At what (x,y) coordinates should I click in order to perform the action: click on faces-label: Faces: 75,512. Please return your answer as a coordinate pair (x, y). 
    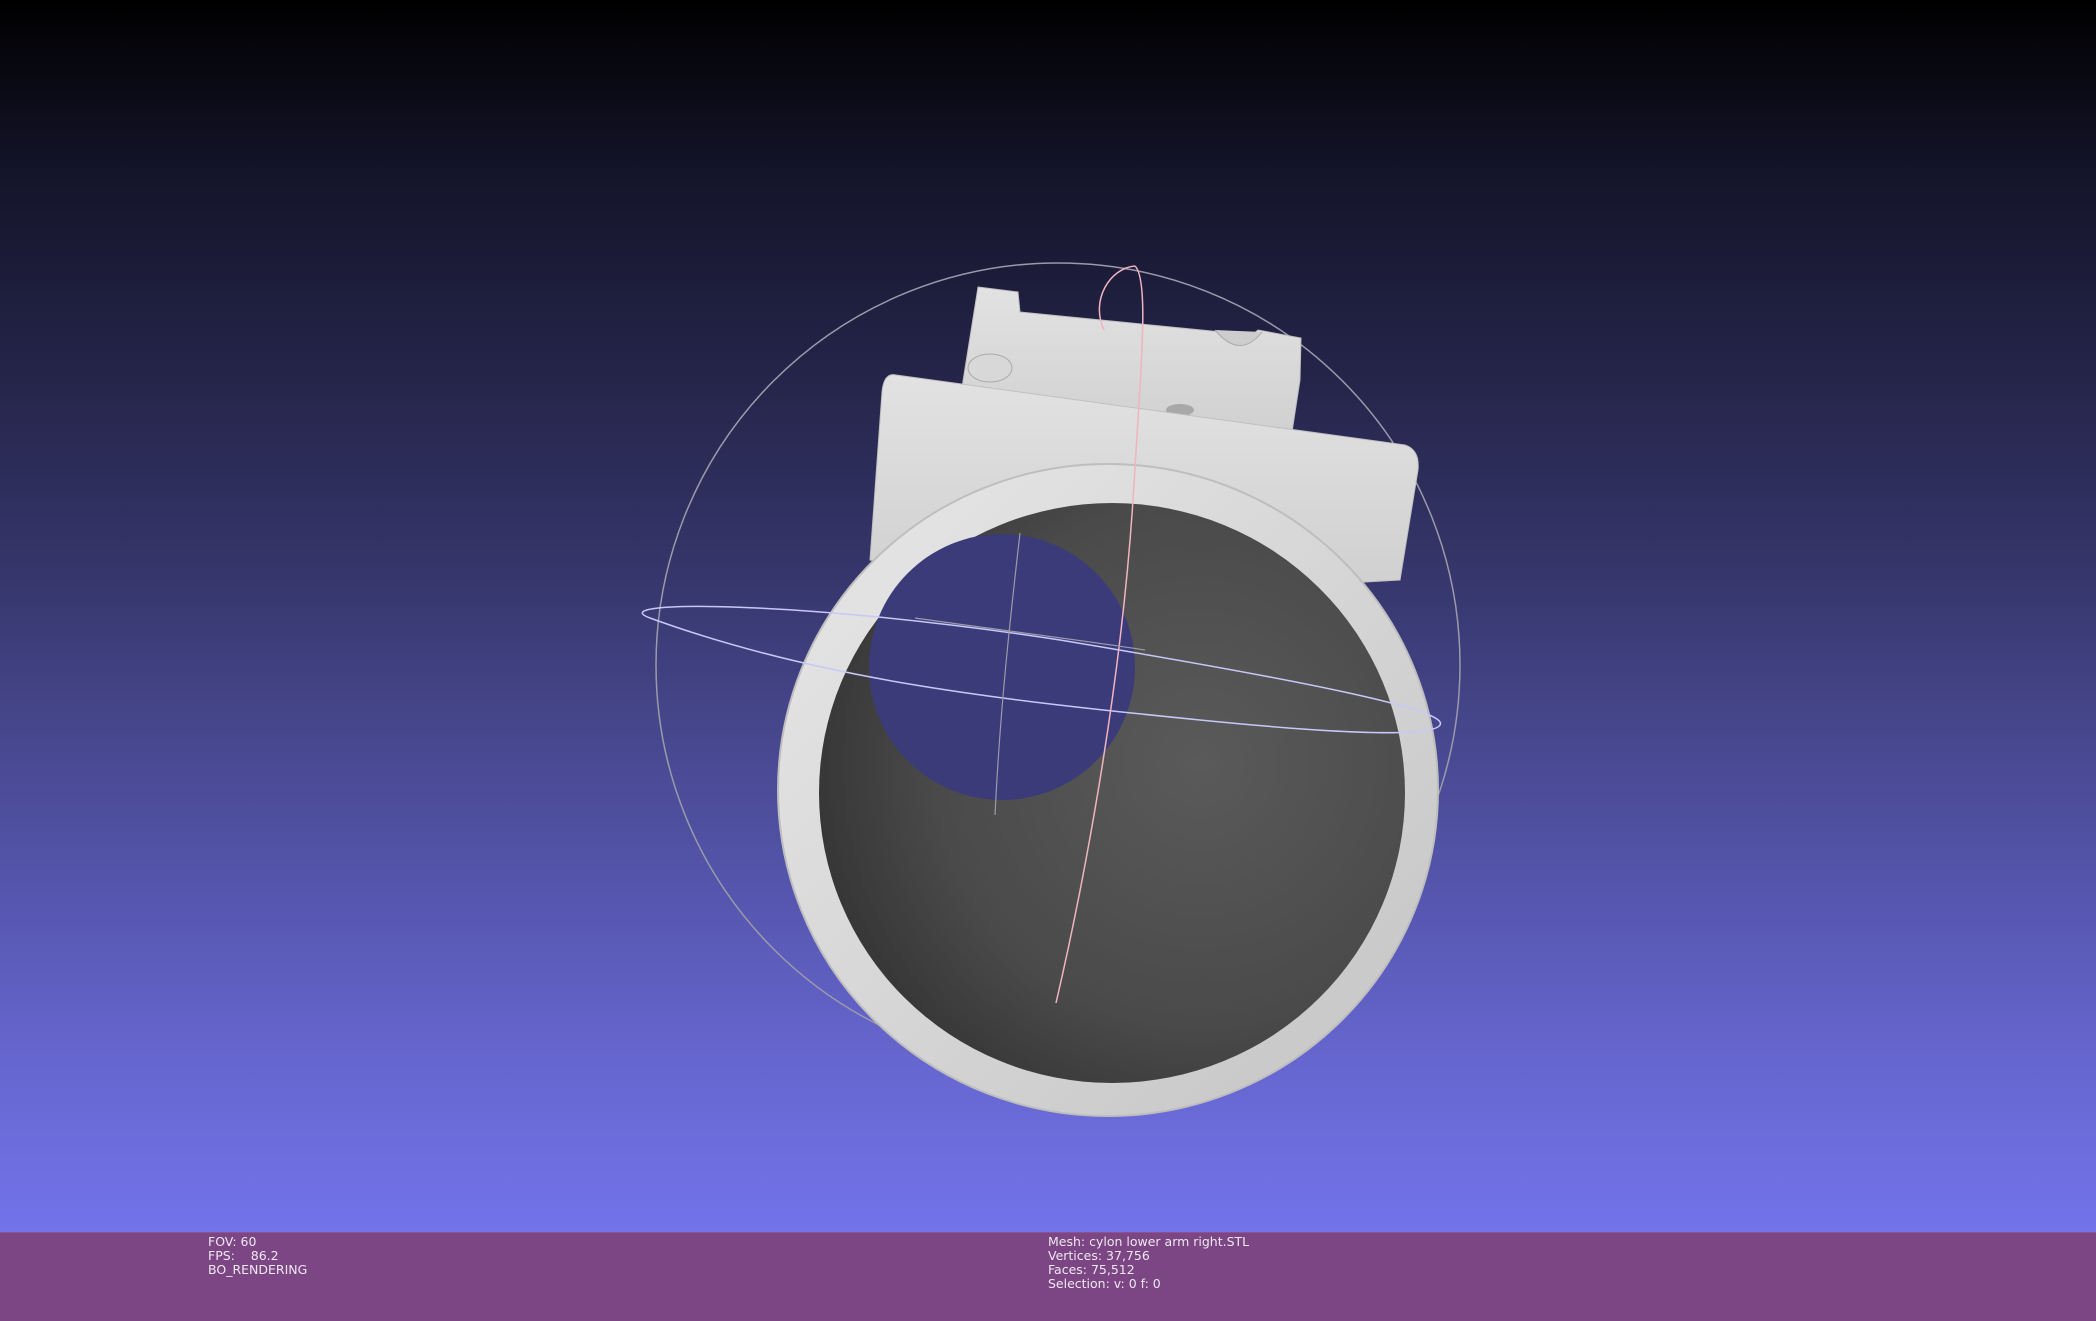
    Looking at the image, I should click on (1091, 1269).